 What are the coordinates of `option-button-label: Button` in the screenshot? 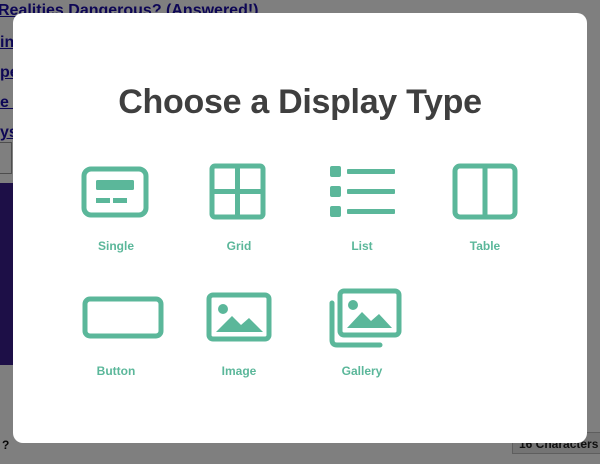 It's located at (116, 371).